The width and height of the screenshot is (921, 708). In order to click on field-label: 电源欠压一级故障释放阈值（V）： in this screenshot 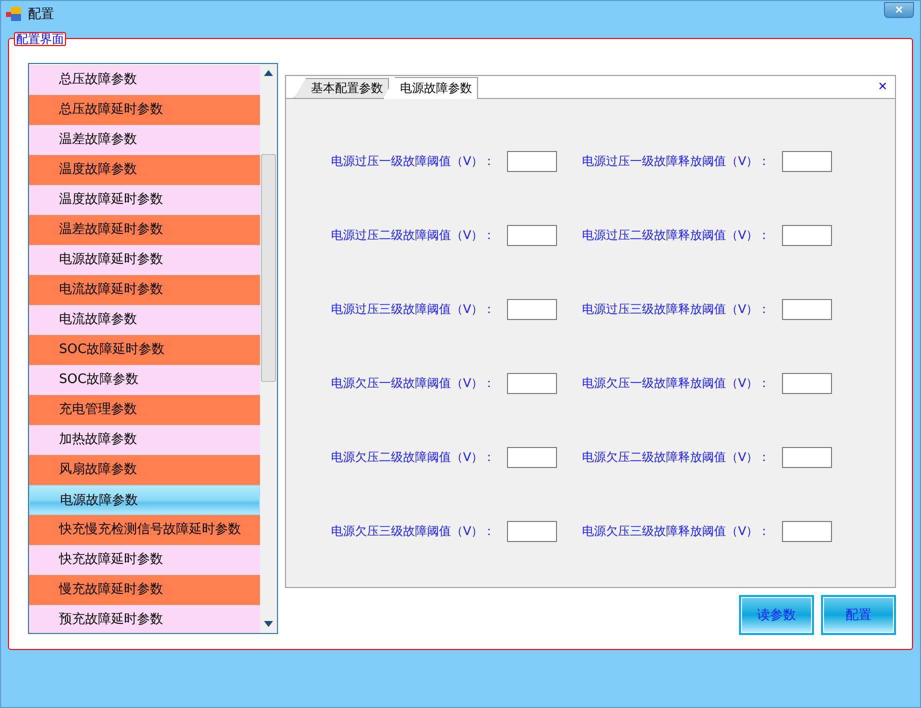, I will do `click(677, 383)`.